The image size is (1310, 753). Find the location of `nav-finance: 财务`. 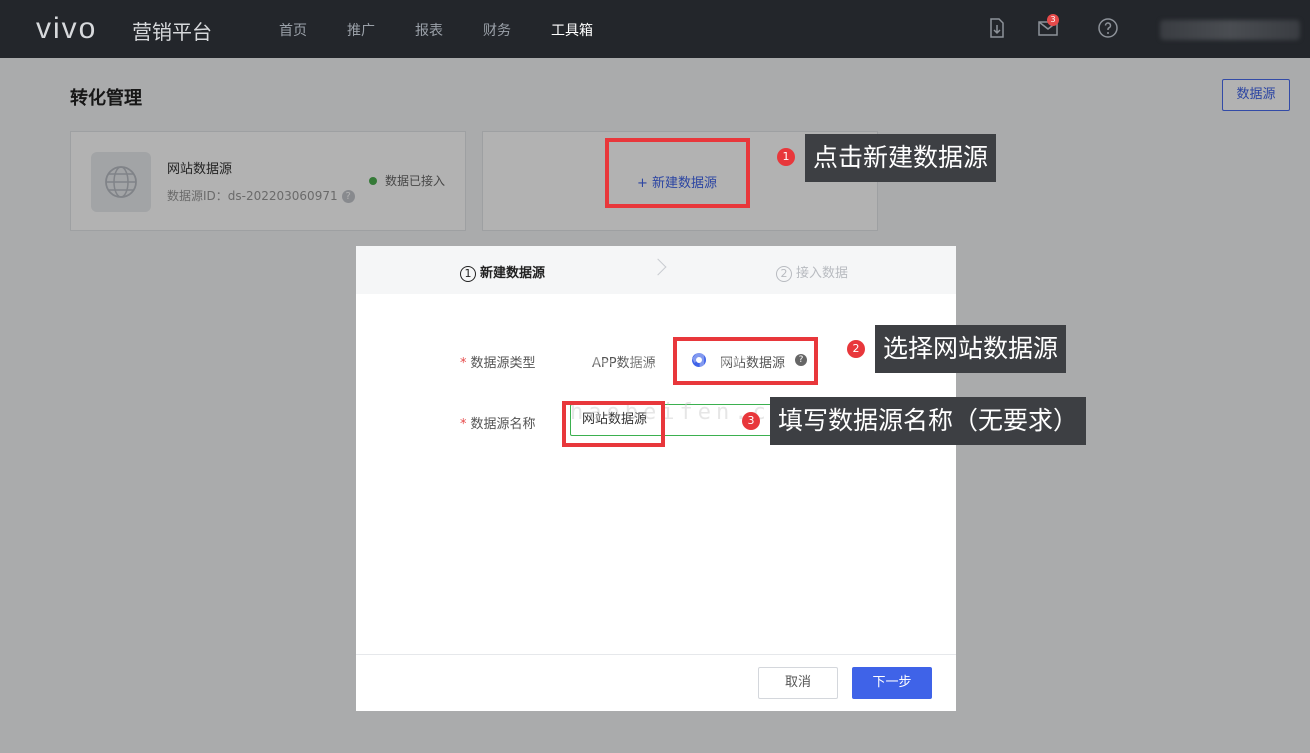

nav-finance: 财务 is located at coordinates (497, 30).